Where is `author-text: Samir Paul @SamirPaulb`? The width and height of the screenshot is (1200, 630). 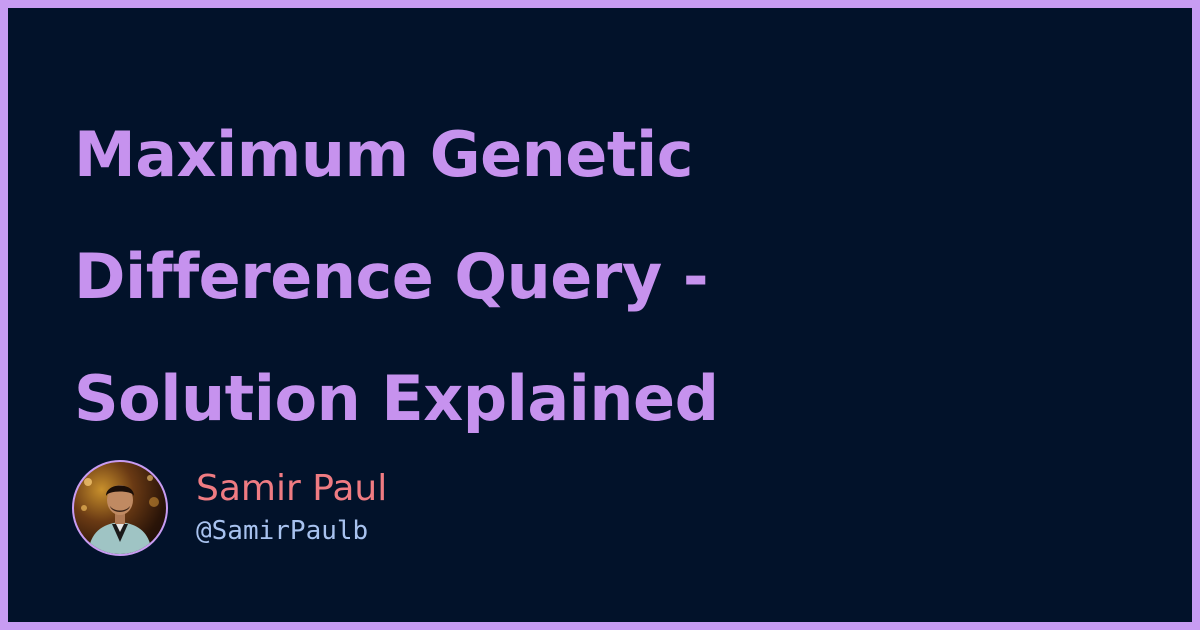 author-text: Samir Paul @SamirPaulb is located at coordinates (291, 508).